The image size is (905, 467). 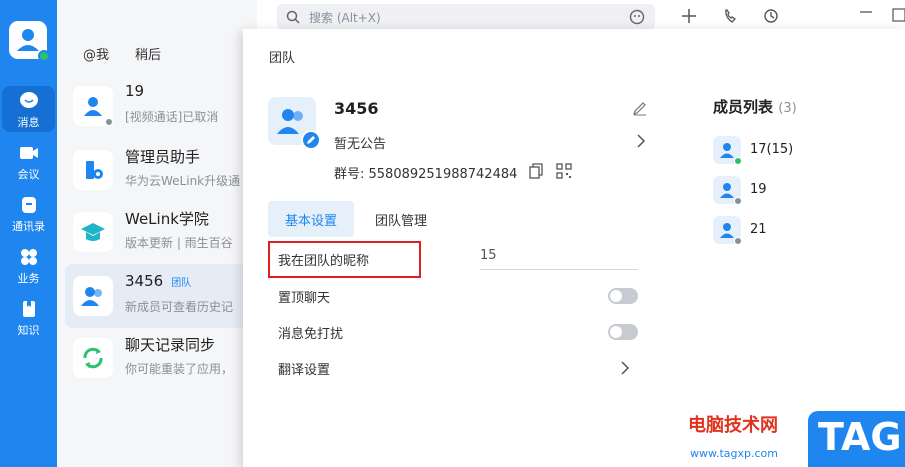 I want to click on nav-label: 消息, so click(x=28, y=122).